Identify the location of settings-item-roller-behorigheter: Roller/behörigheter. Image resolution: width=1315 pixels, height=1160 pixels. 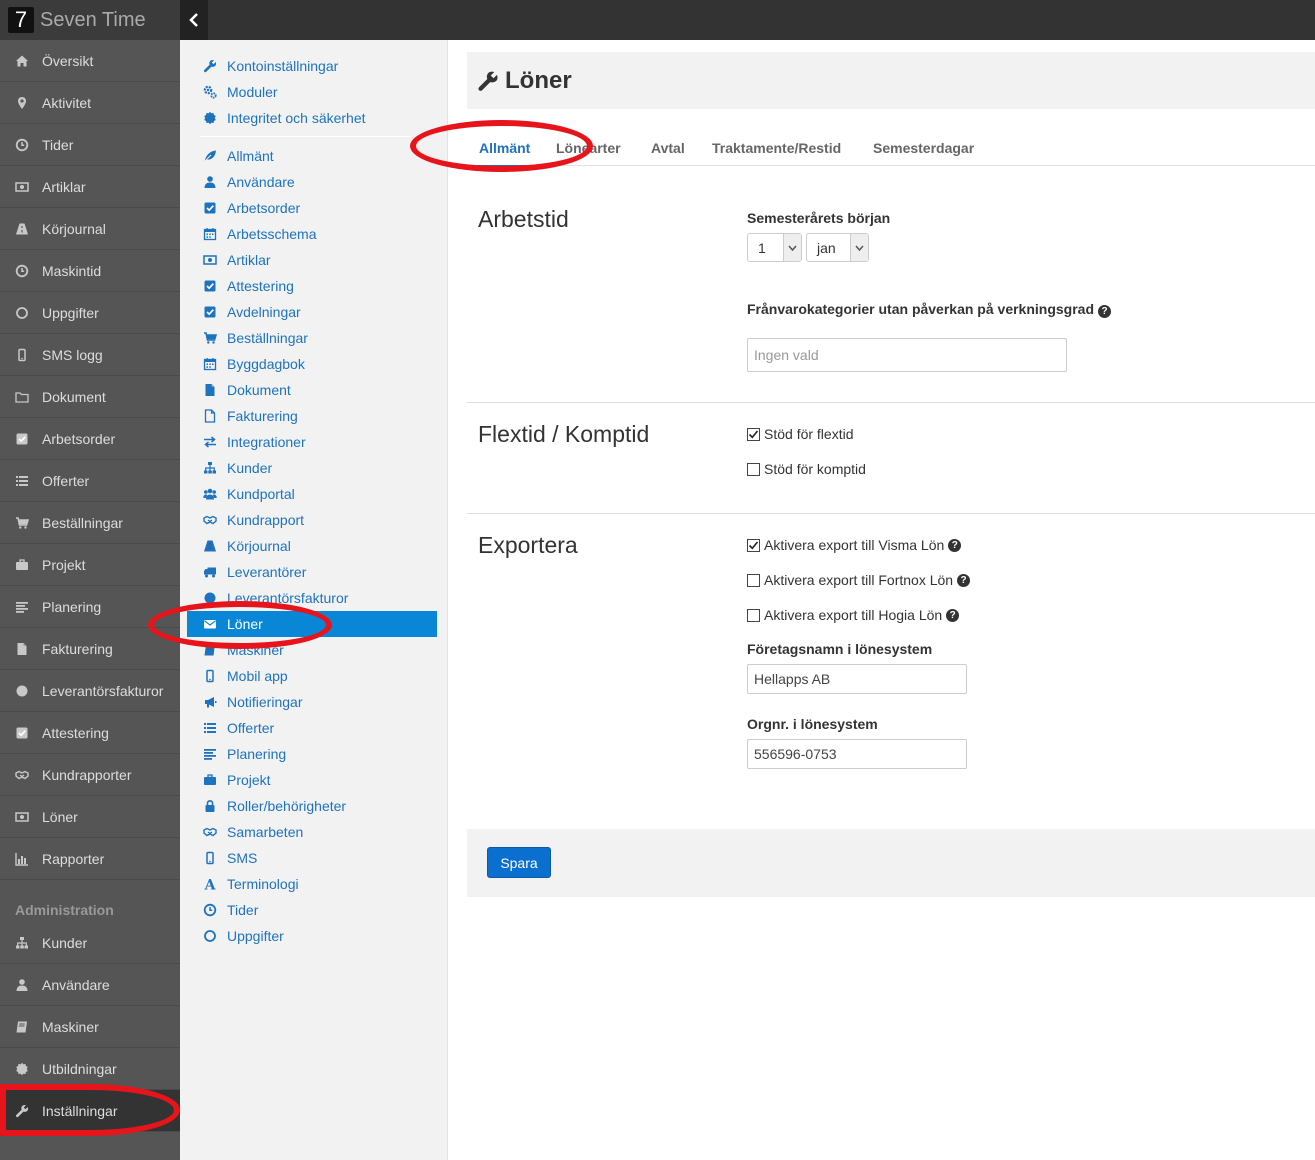
(312, 806).